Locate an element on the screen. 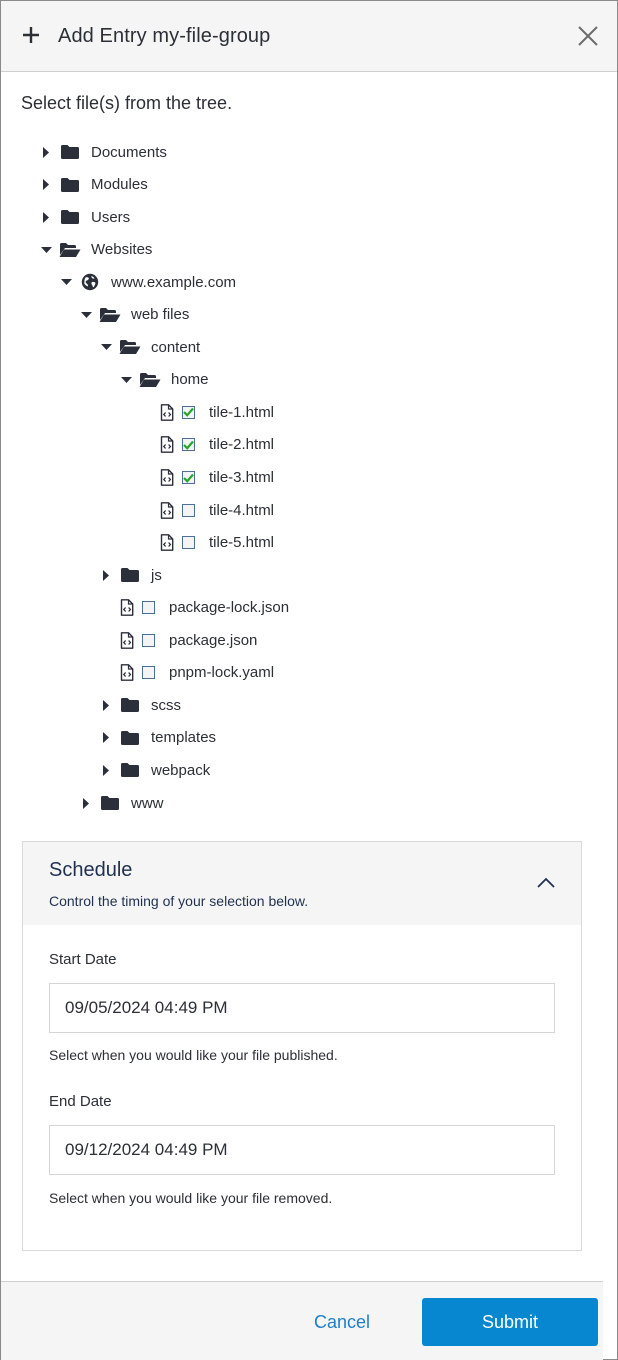  tree-site-item: www.example.com is located at coordinates (147, 282).